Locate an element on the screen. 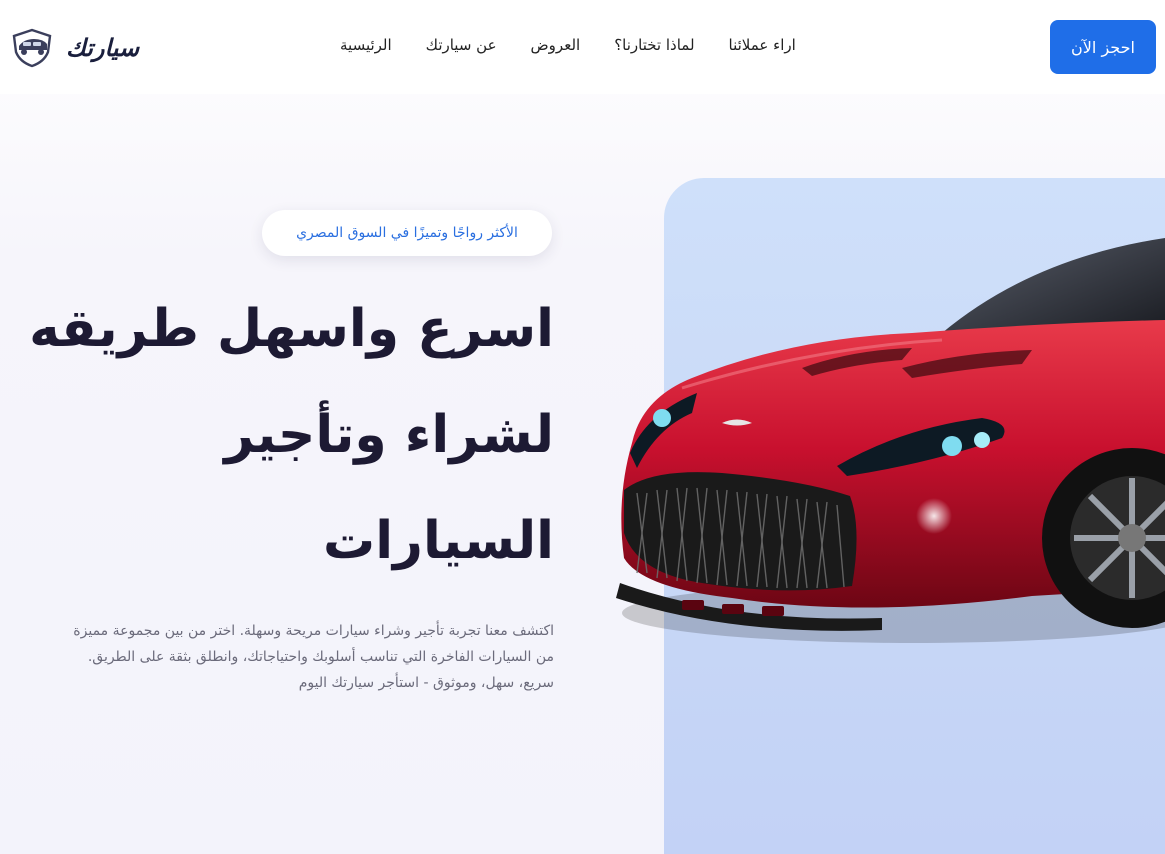 This screenshot has width=1165, height=854. headline-line: لشراء وتأجير is located at coordinates (389, 435).